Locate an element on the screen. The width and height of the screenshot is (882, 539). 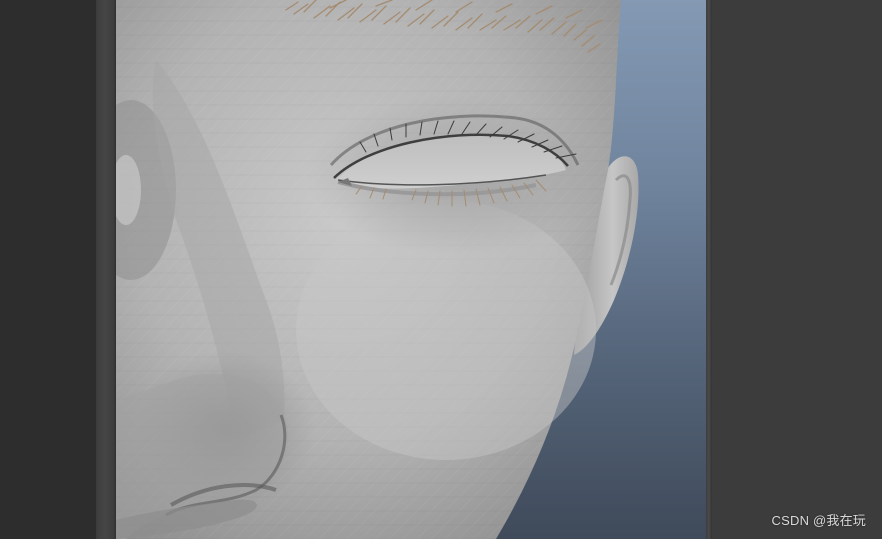
viewport-left-frame is located at coordinates (106, 269).